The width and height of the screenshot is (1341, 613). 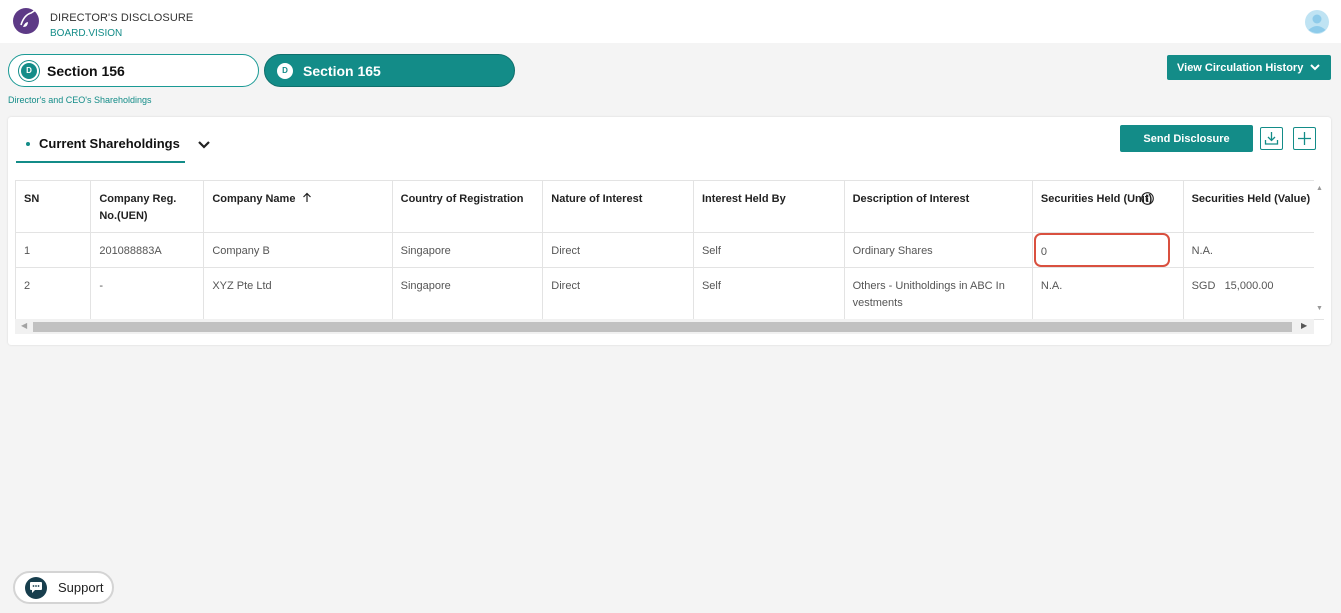 What do you see at coordinates (1147, 198) in the screenshot?
I see `info-icon` at bounding box center [1147, 198].